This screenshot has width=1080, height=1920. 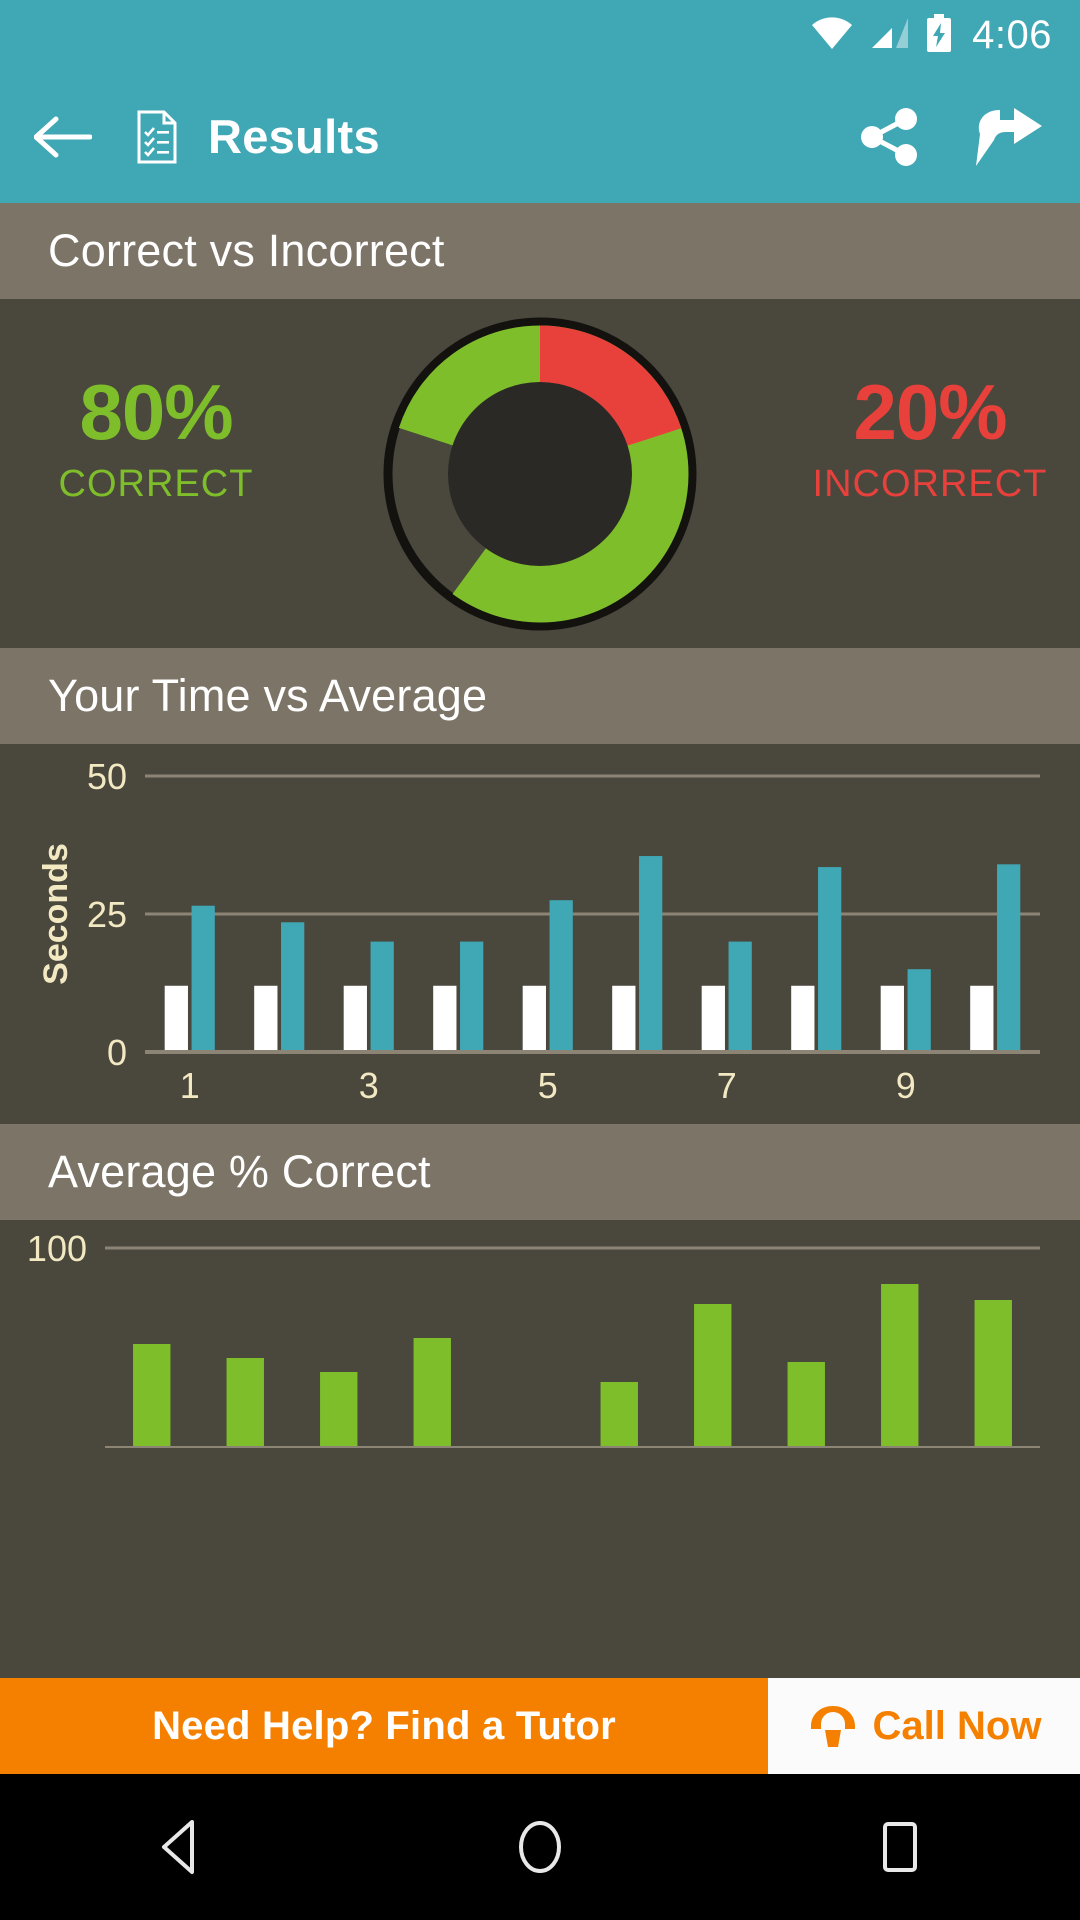 What do you see at coordinates (1012, 34) in the screenshot?
I see `status-bar-clock: 4:06` at bounding box center [1012, 34].